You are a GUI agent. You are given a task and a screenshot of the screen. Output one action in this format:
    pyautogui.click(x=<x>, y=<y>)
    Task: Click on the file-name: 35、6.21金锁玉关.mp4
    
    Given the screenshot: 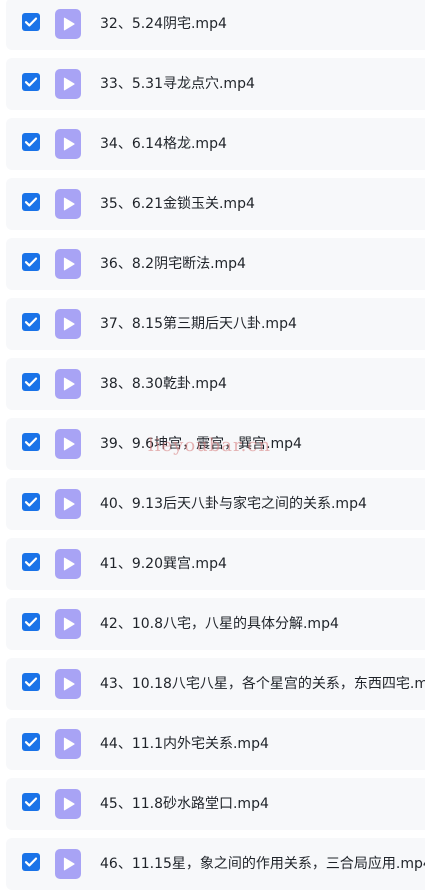 What is the action you would take?
    pyautogui.click(x=177, y=204)
    